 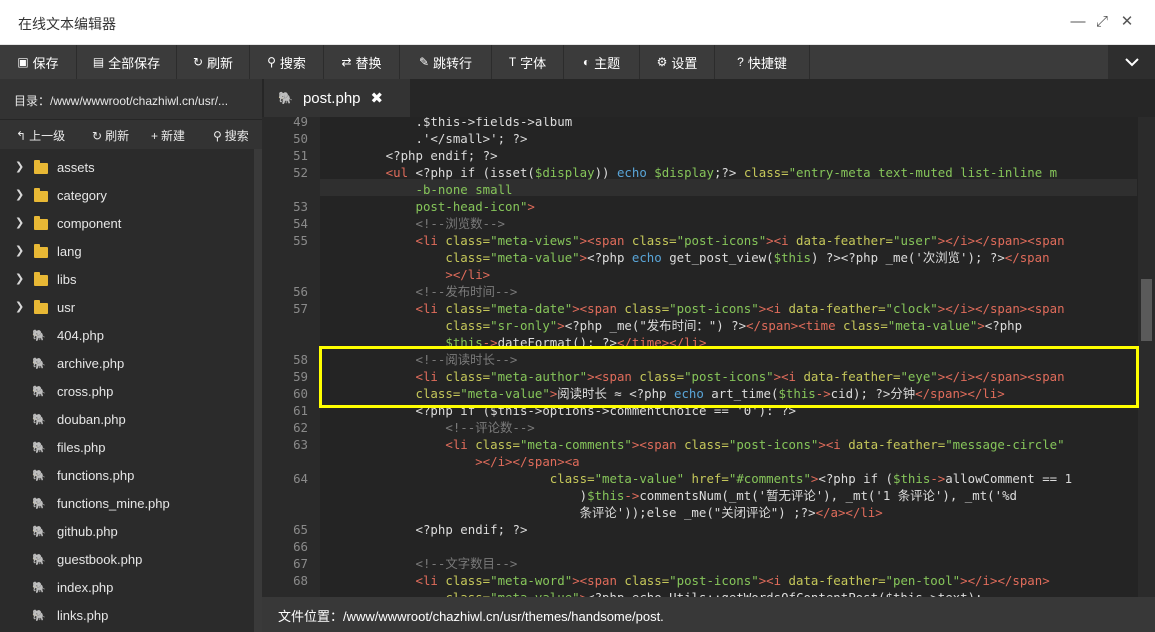 What do you see at coordinates (1127, 22) in the screenshot?
I see `close-icon: ✕` at bounding box center [1127, 22].